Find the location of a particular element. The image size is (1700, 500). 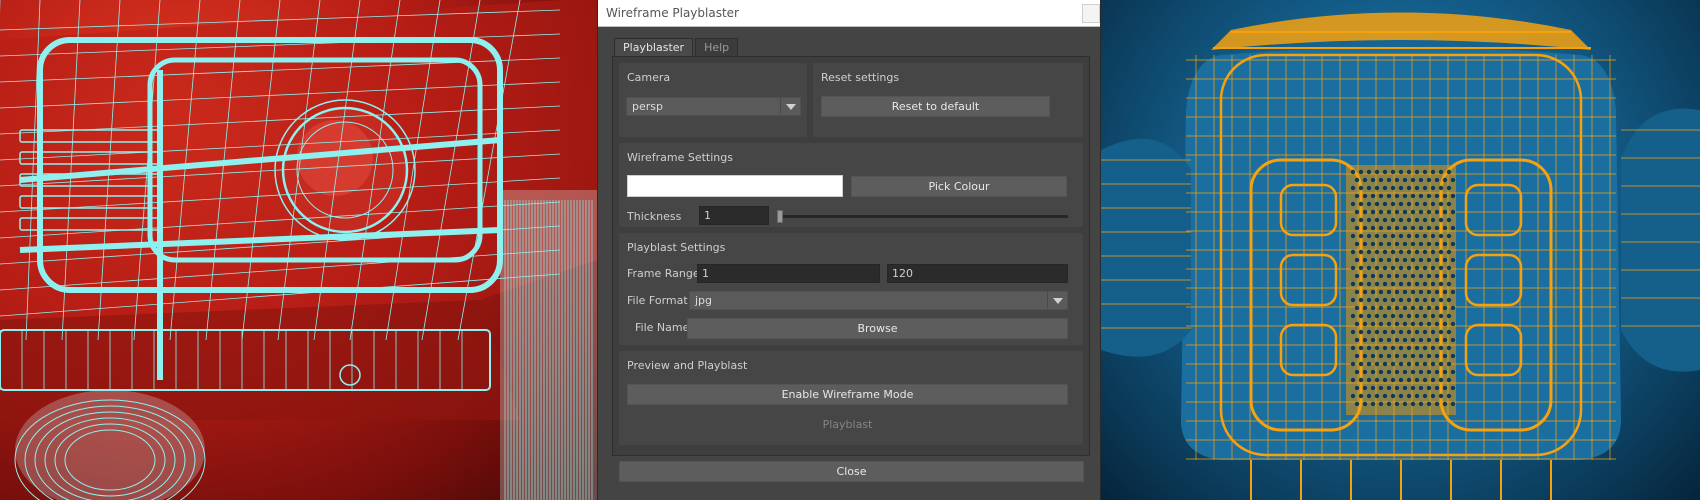

wireframe-settings-title: Wireframe Settings is located at coordinates (680, 157).